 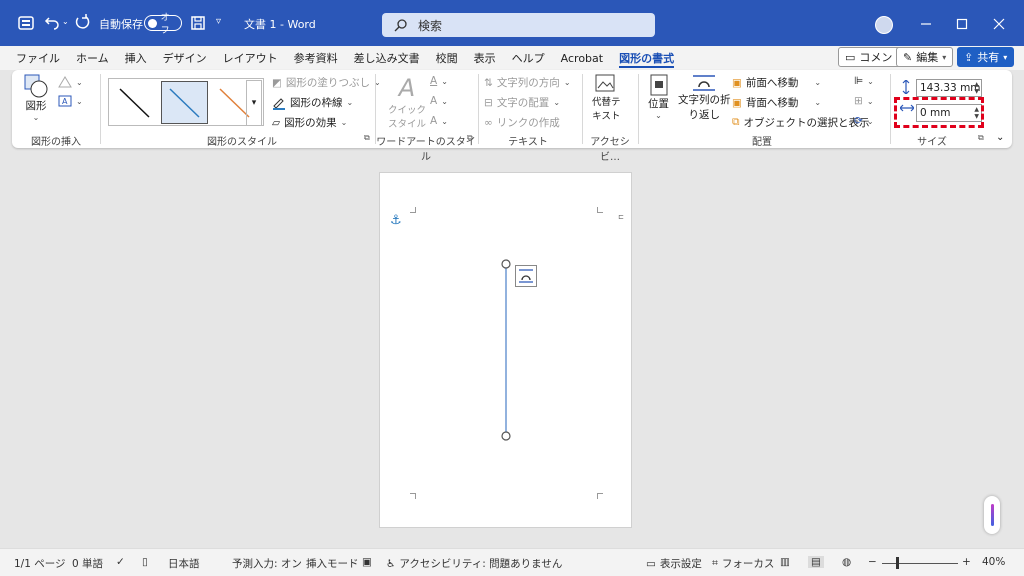 I want to click on maximize-icon, so click(x=962, y=24).